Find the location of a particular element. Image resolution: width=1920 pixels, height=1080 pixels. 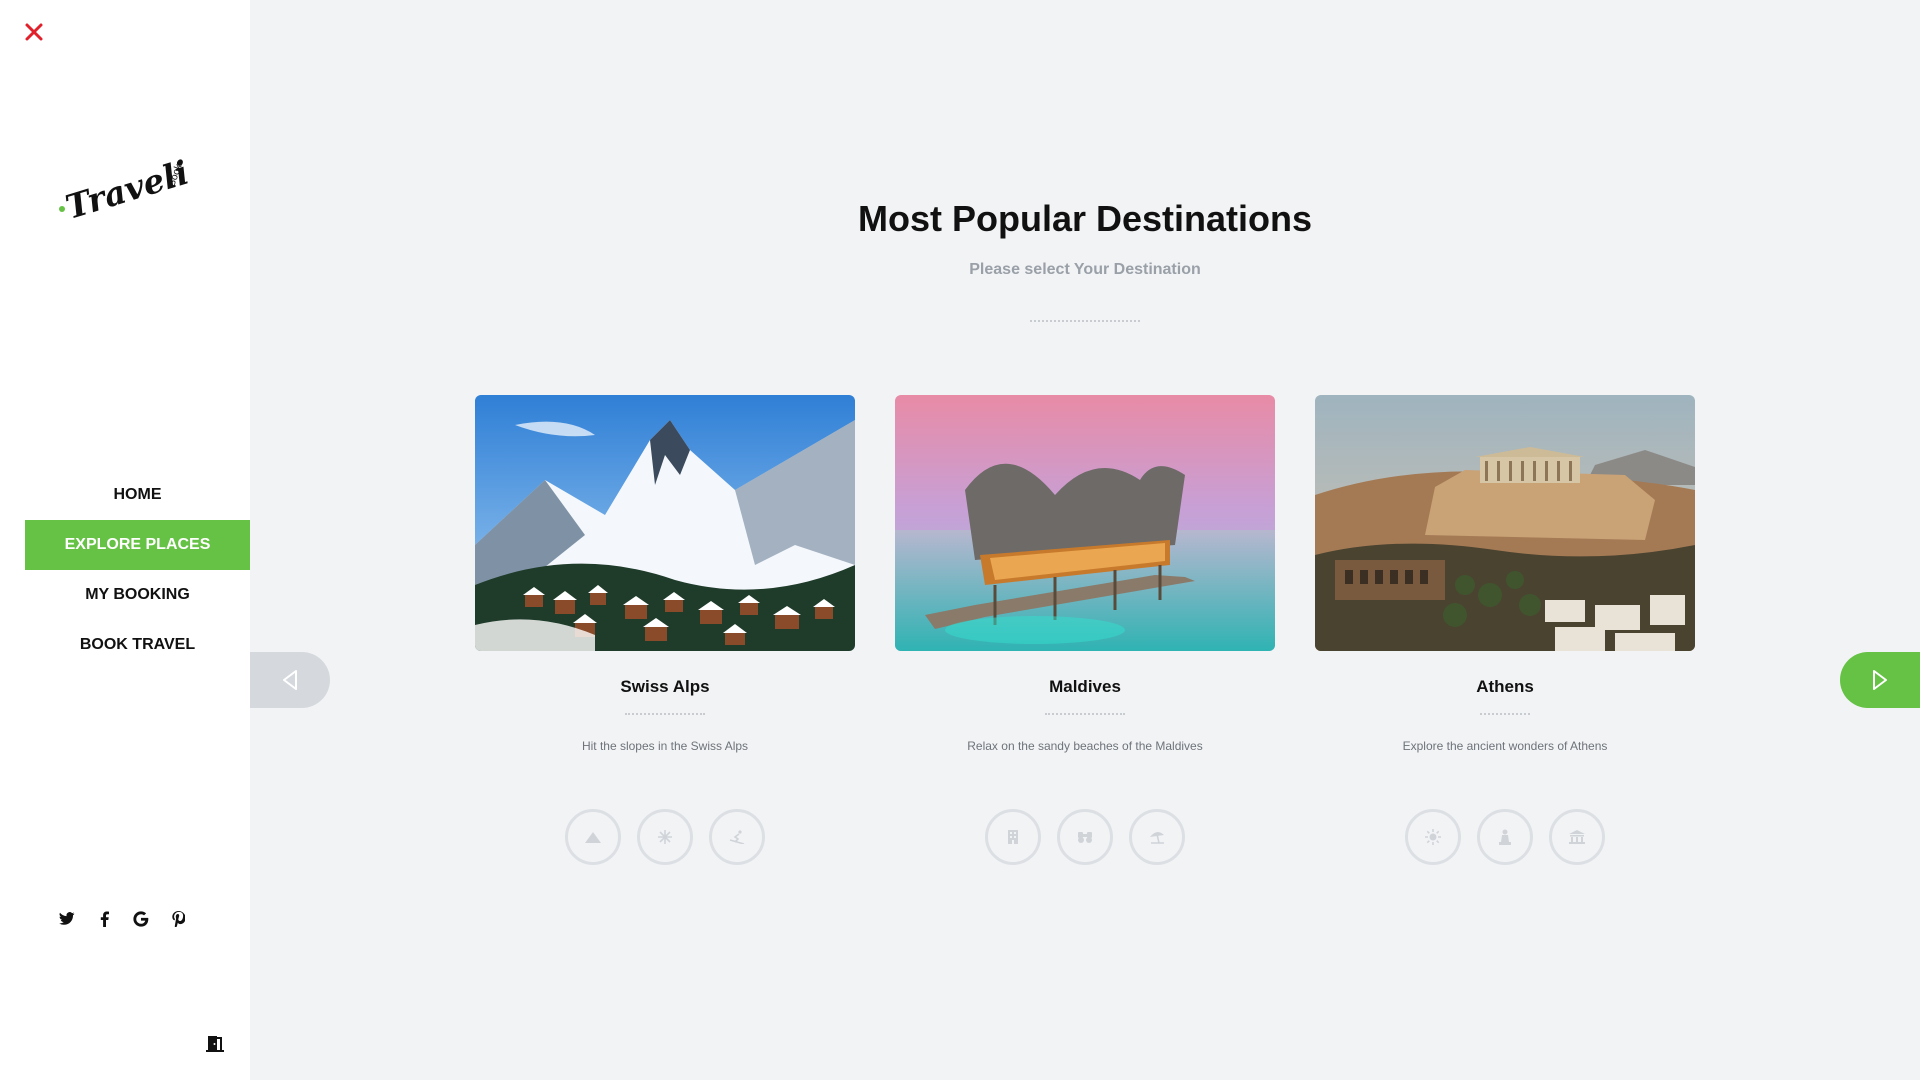

close-menu-button is located at coordinates (34, 32).